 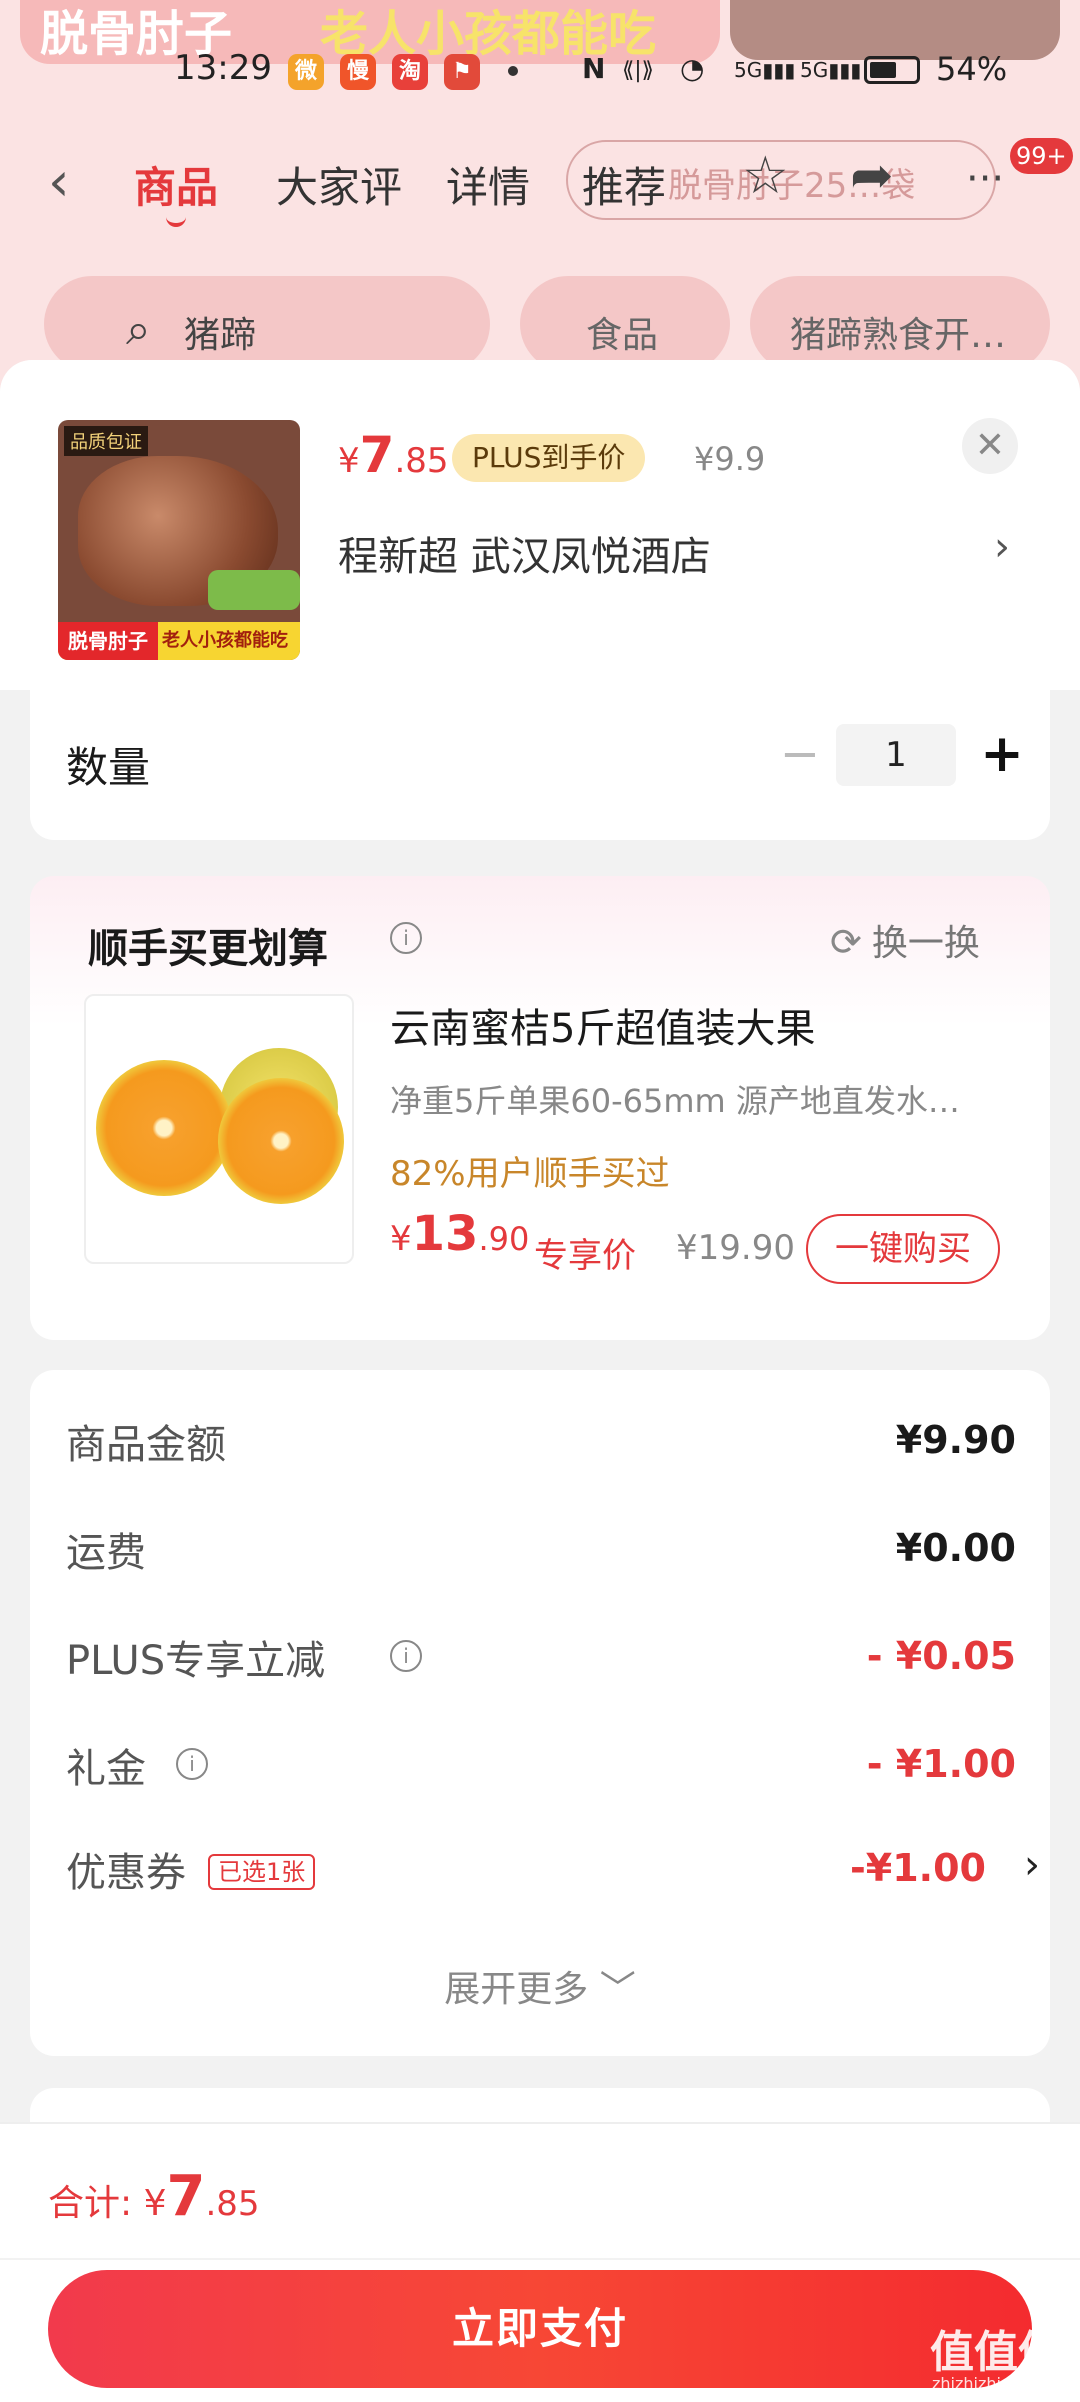 I want to click on original-price: ¥9.9, so click(x=730, y=459).